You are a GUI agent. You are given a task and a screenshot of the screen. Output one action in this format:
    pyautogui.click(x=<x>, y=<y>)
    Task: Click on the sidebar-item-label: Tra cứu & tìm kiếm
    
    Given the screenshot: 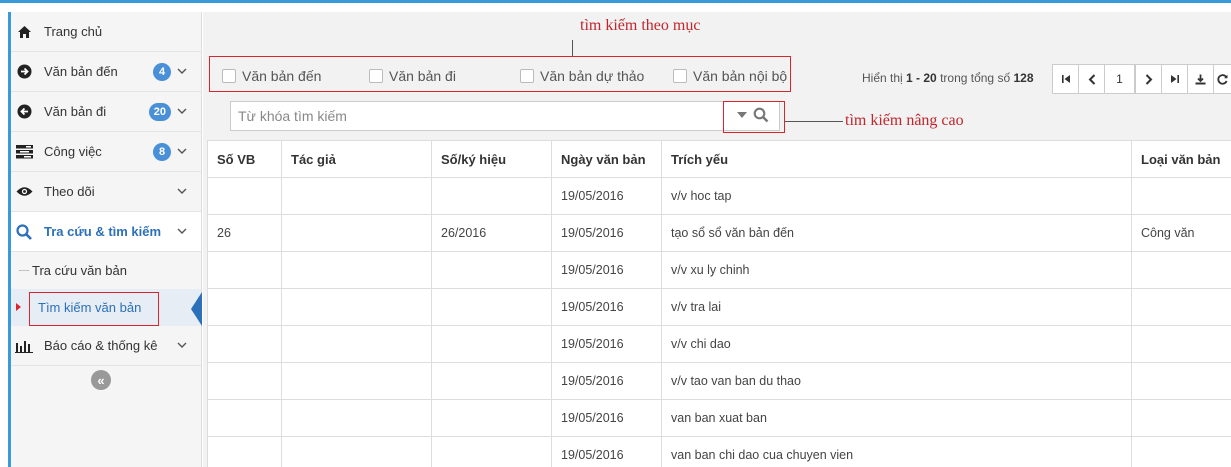 What is the action you would take?
    pyautogui.click(x=103, y=231)
    